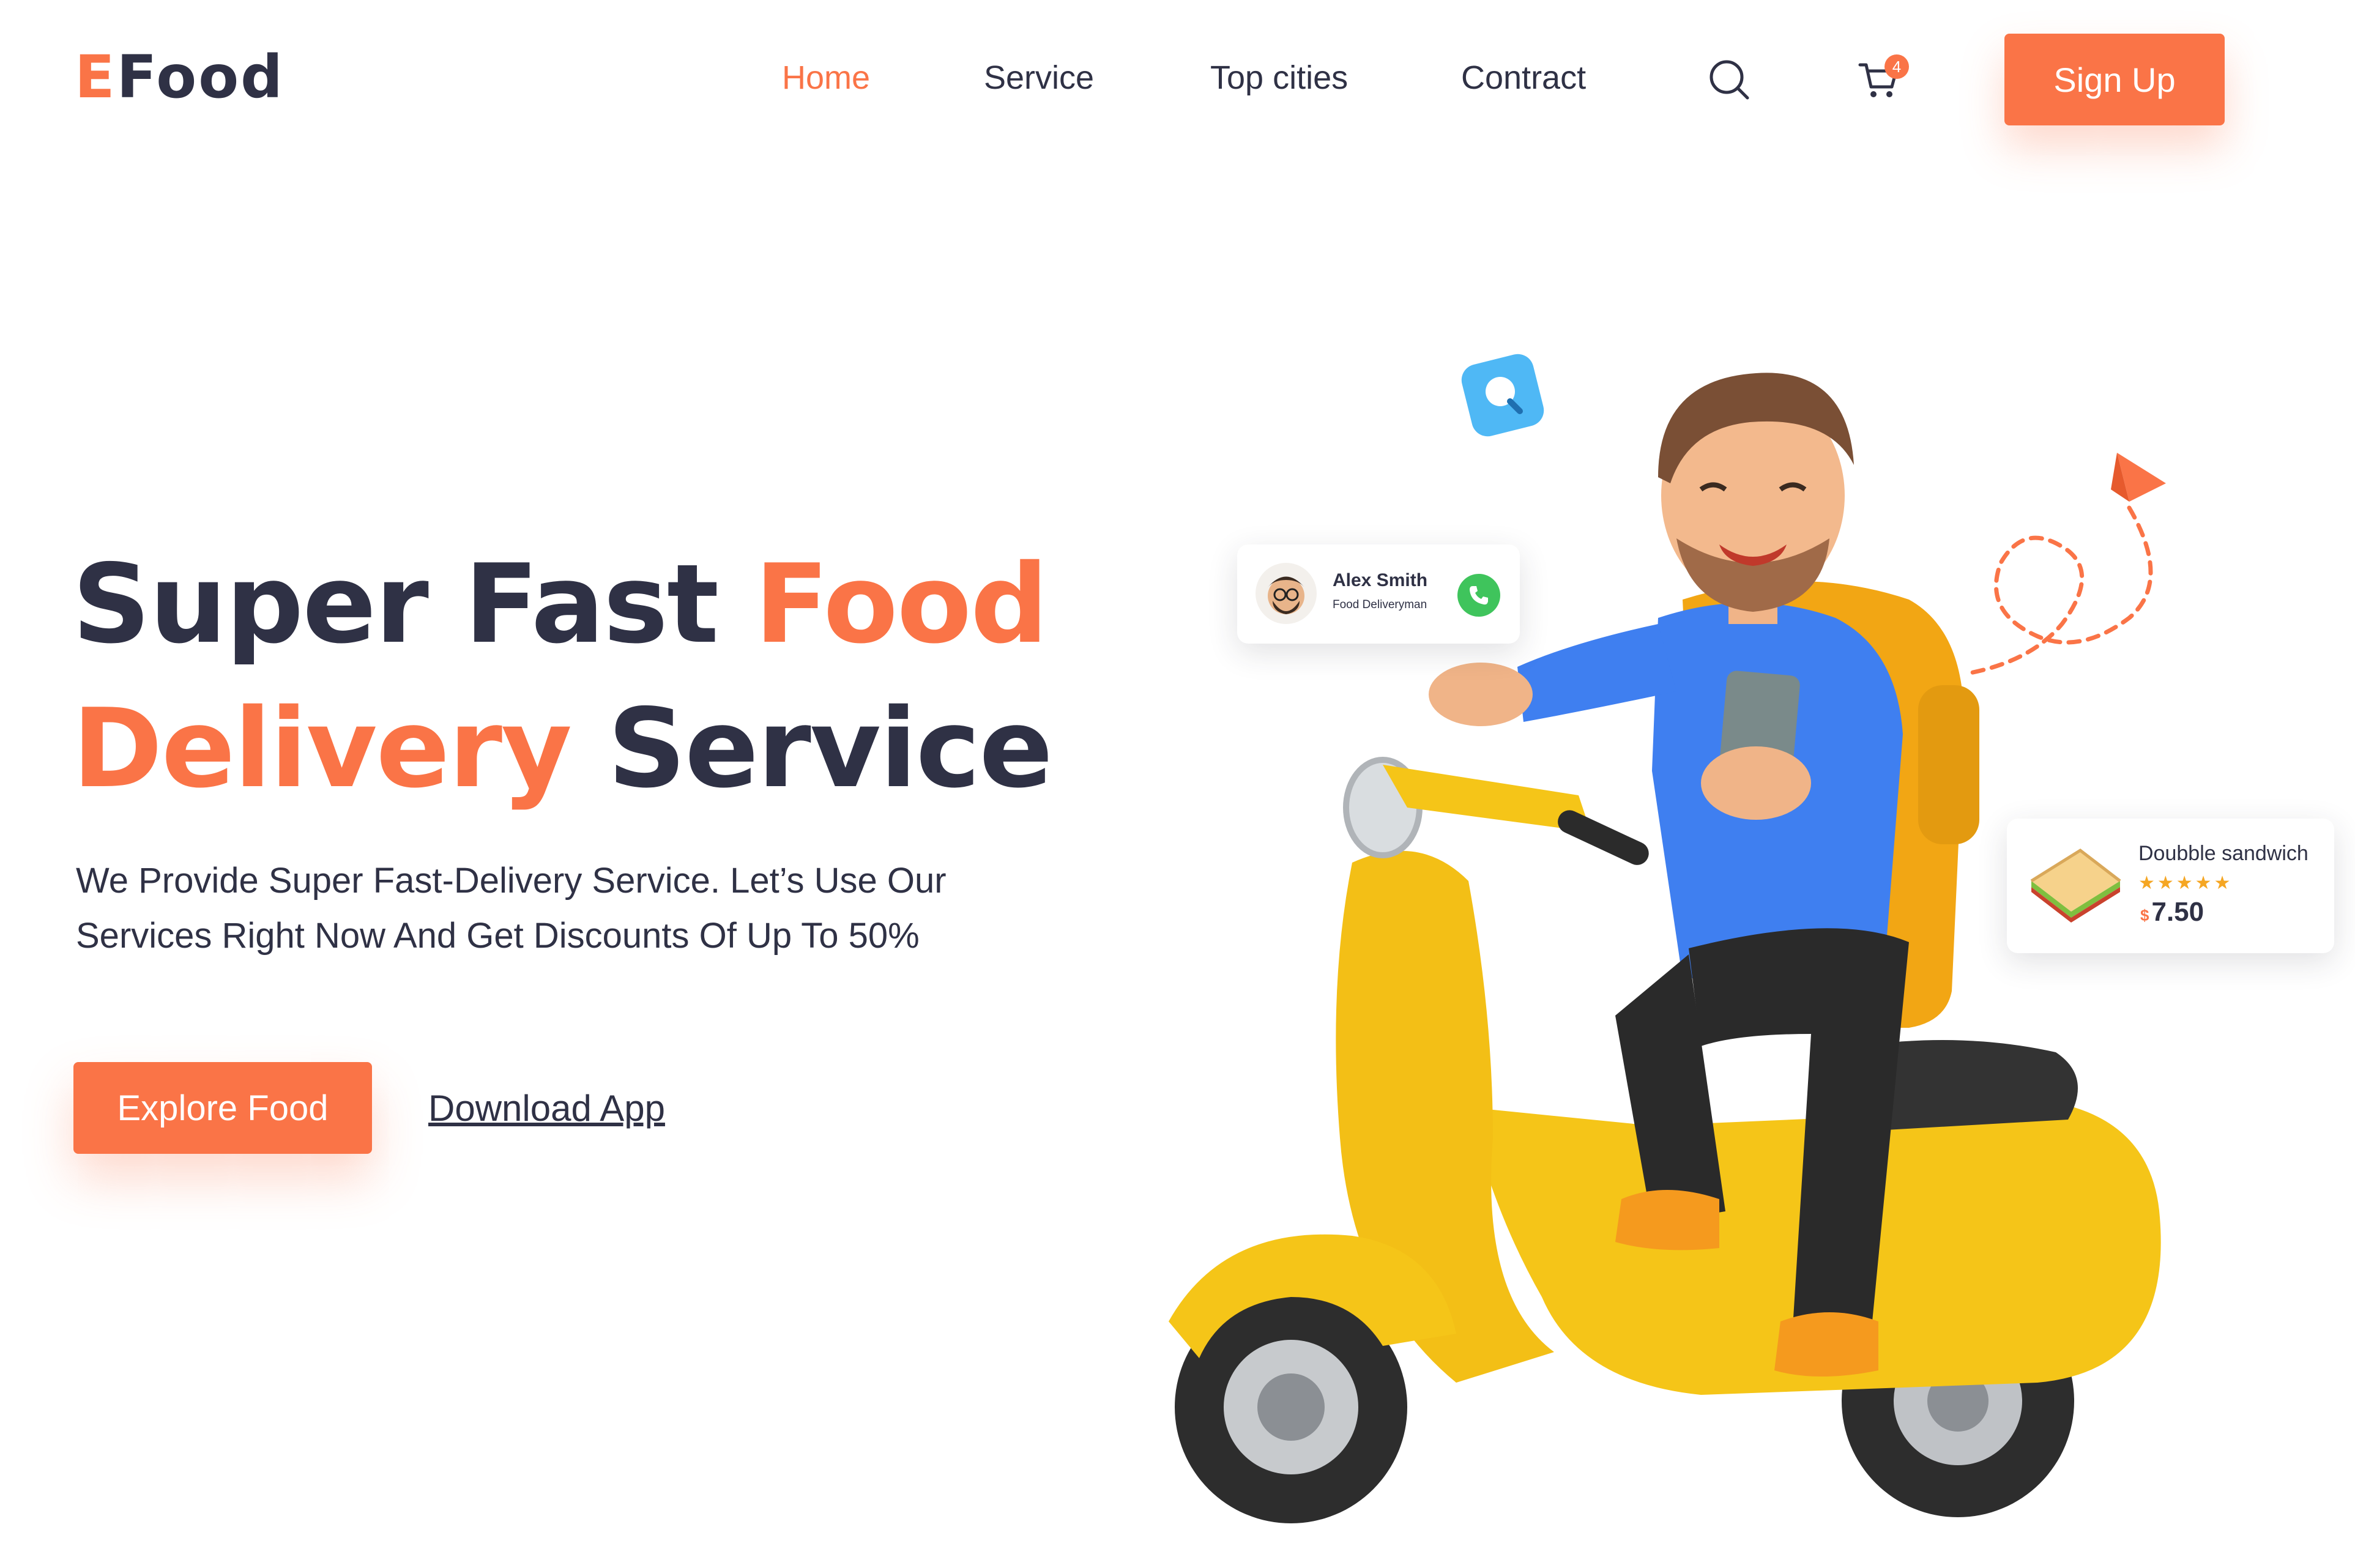  I want to click on courier-avatar, so click(1286, 593).